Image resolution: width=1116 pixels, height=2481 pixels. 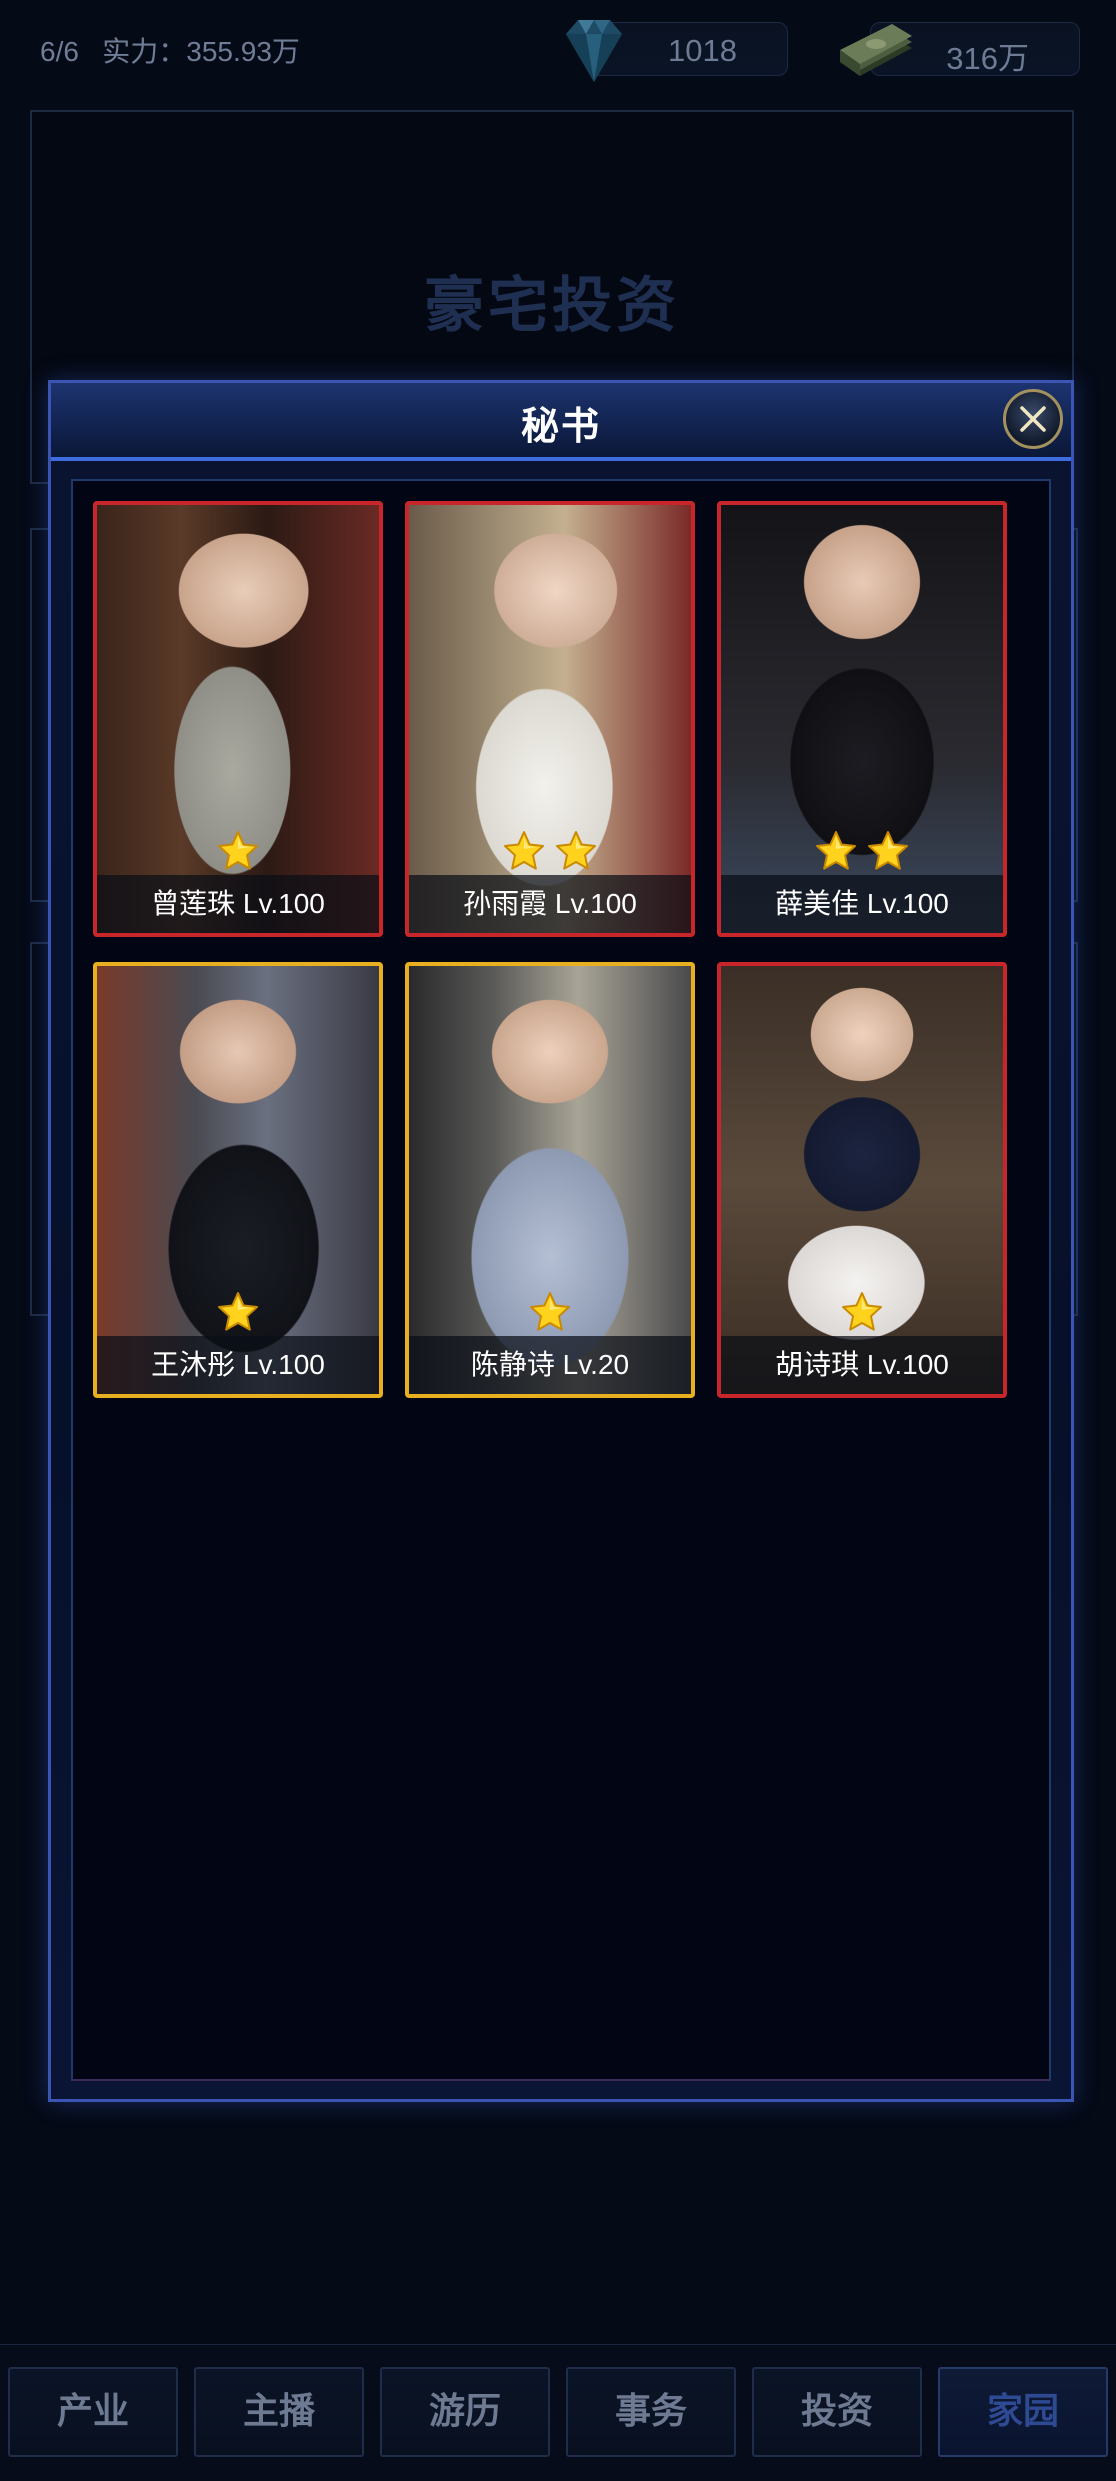 What do you see at coordinates (550, 1365) in the screenshot?
I see `secretary-name-level: 陈静诗 Lv.20` at bounding box center [550, 1365].